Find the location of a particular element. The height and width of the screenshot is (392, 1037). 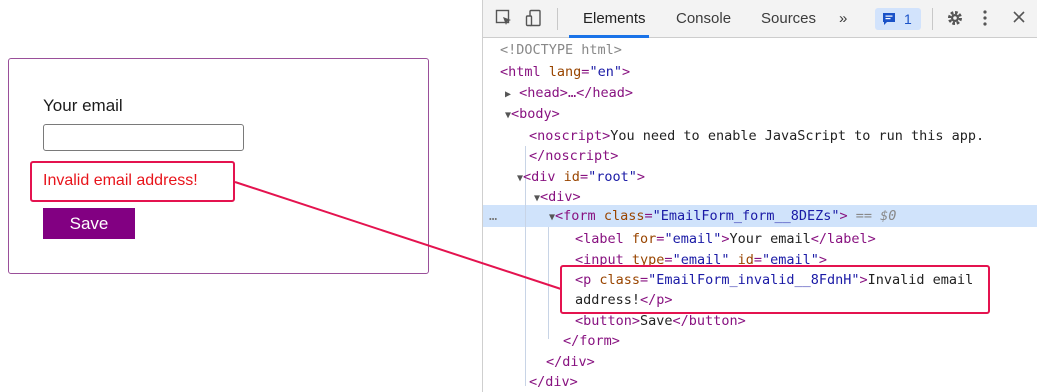

button-node: <button>Save</button> is located at coordinates (660, 321).